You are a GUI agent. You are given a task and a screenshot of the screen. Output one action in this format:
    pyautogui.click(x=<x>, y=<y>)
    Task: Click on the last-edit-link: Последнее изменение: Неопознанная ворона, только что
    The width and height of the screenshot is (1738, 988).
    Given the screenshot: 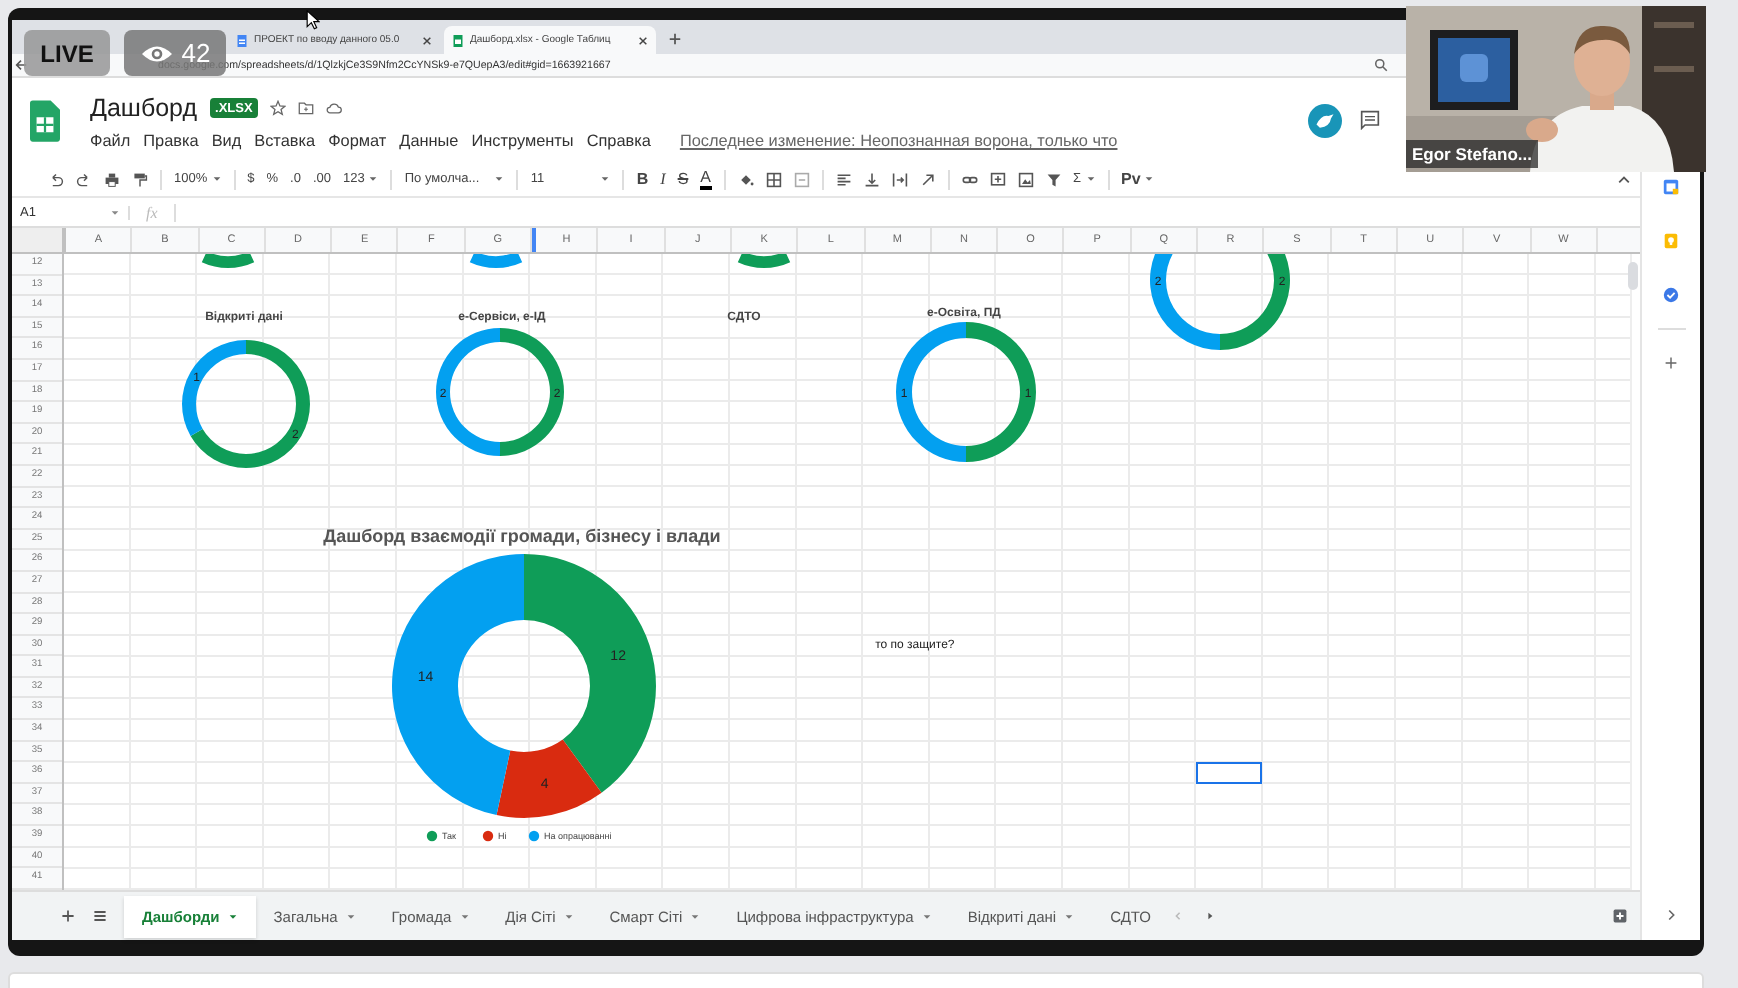 What is the action you would take?
    pyautogui.click(x=898, y=141)
    